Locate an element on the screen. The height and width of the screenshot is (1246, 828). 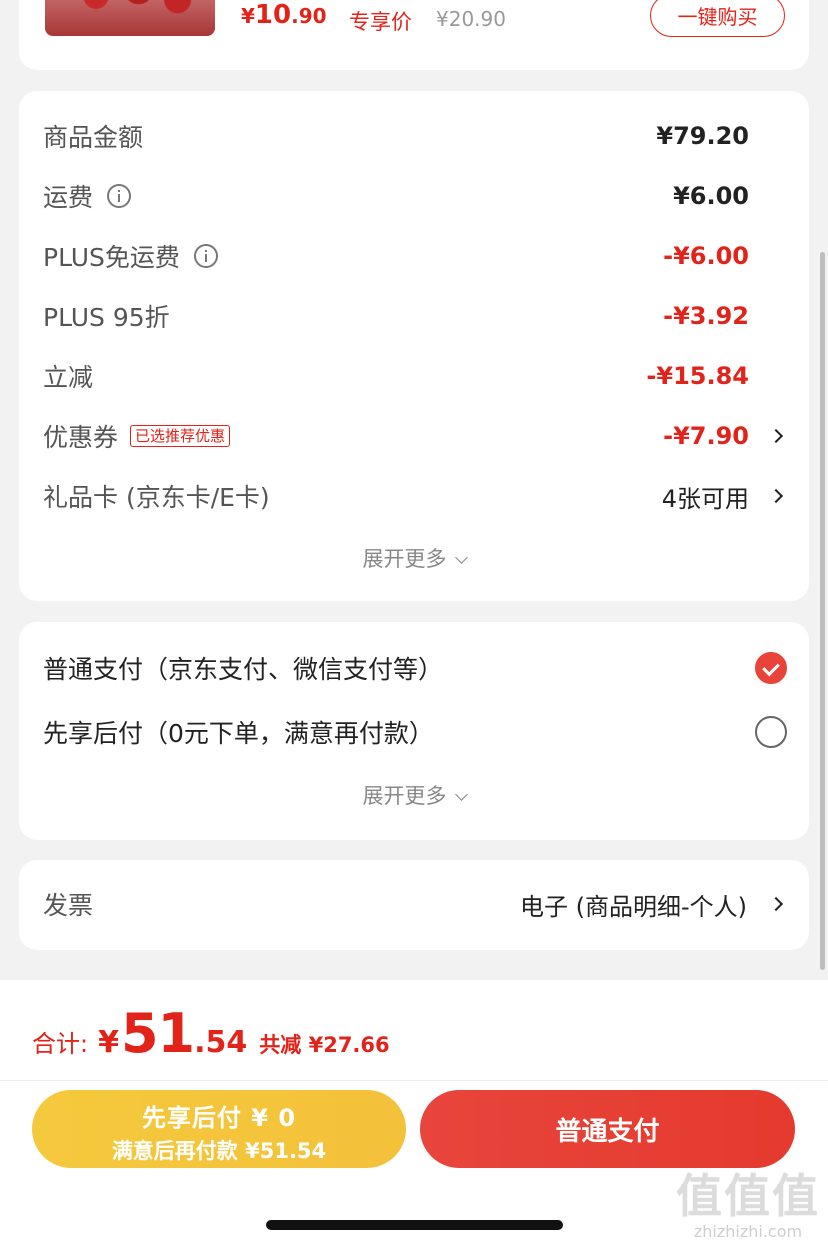
row-value: -¥3.92 is located at coordinates (706, 316).